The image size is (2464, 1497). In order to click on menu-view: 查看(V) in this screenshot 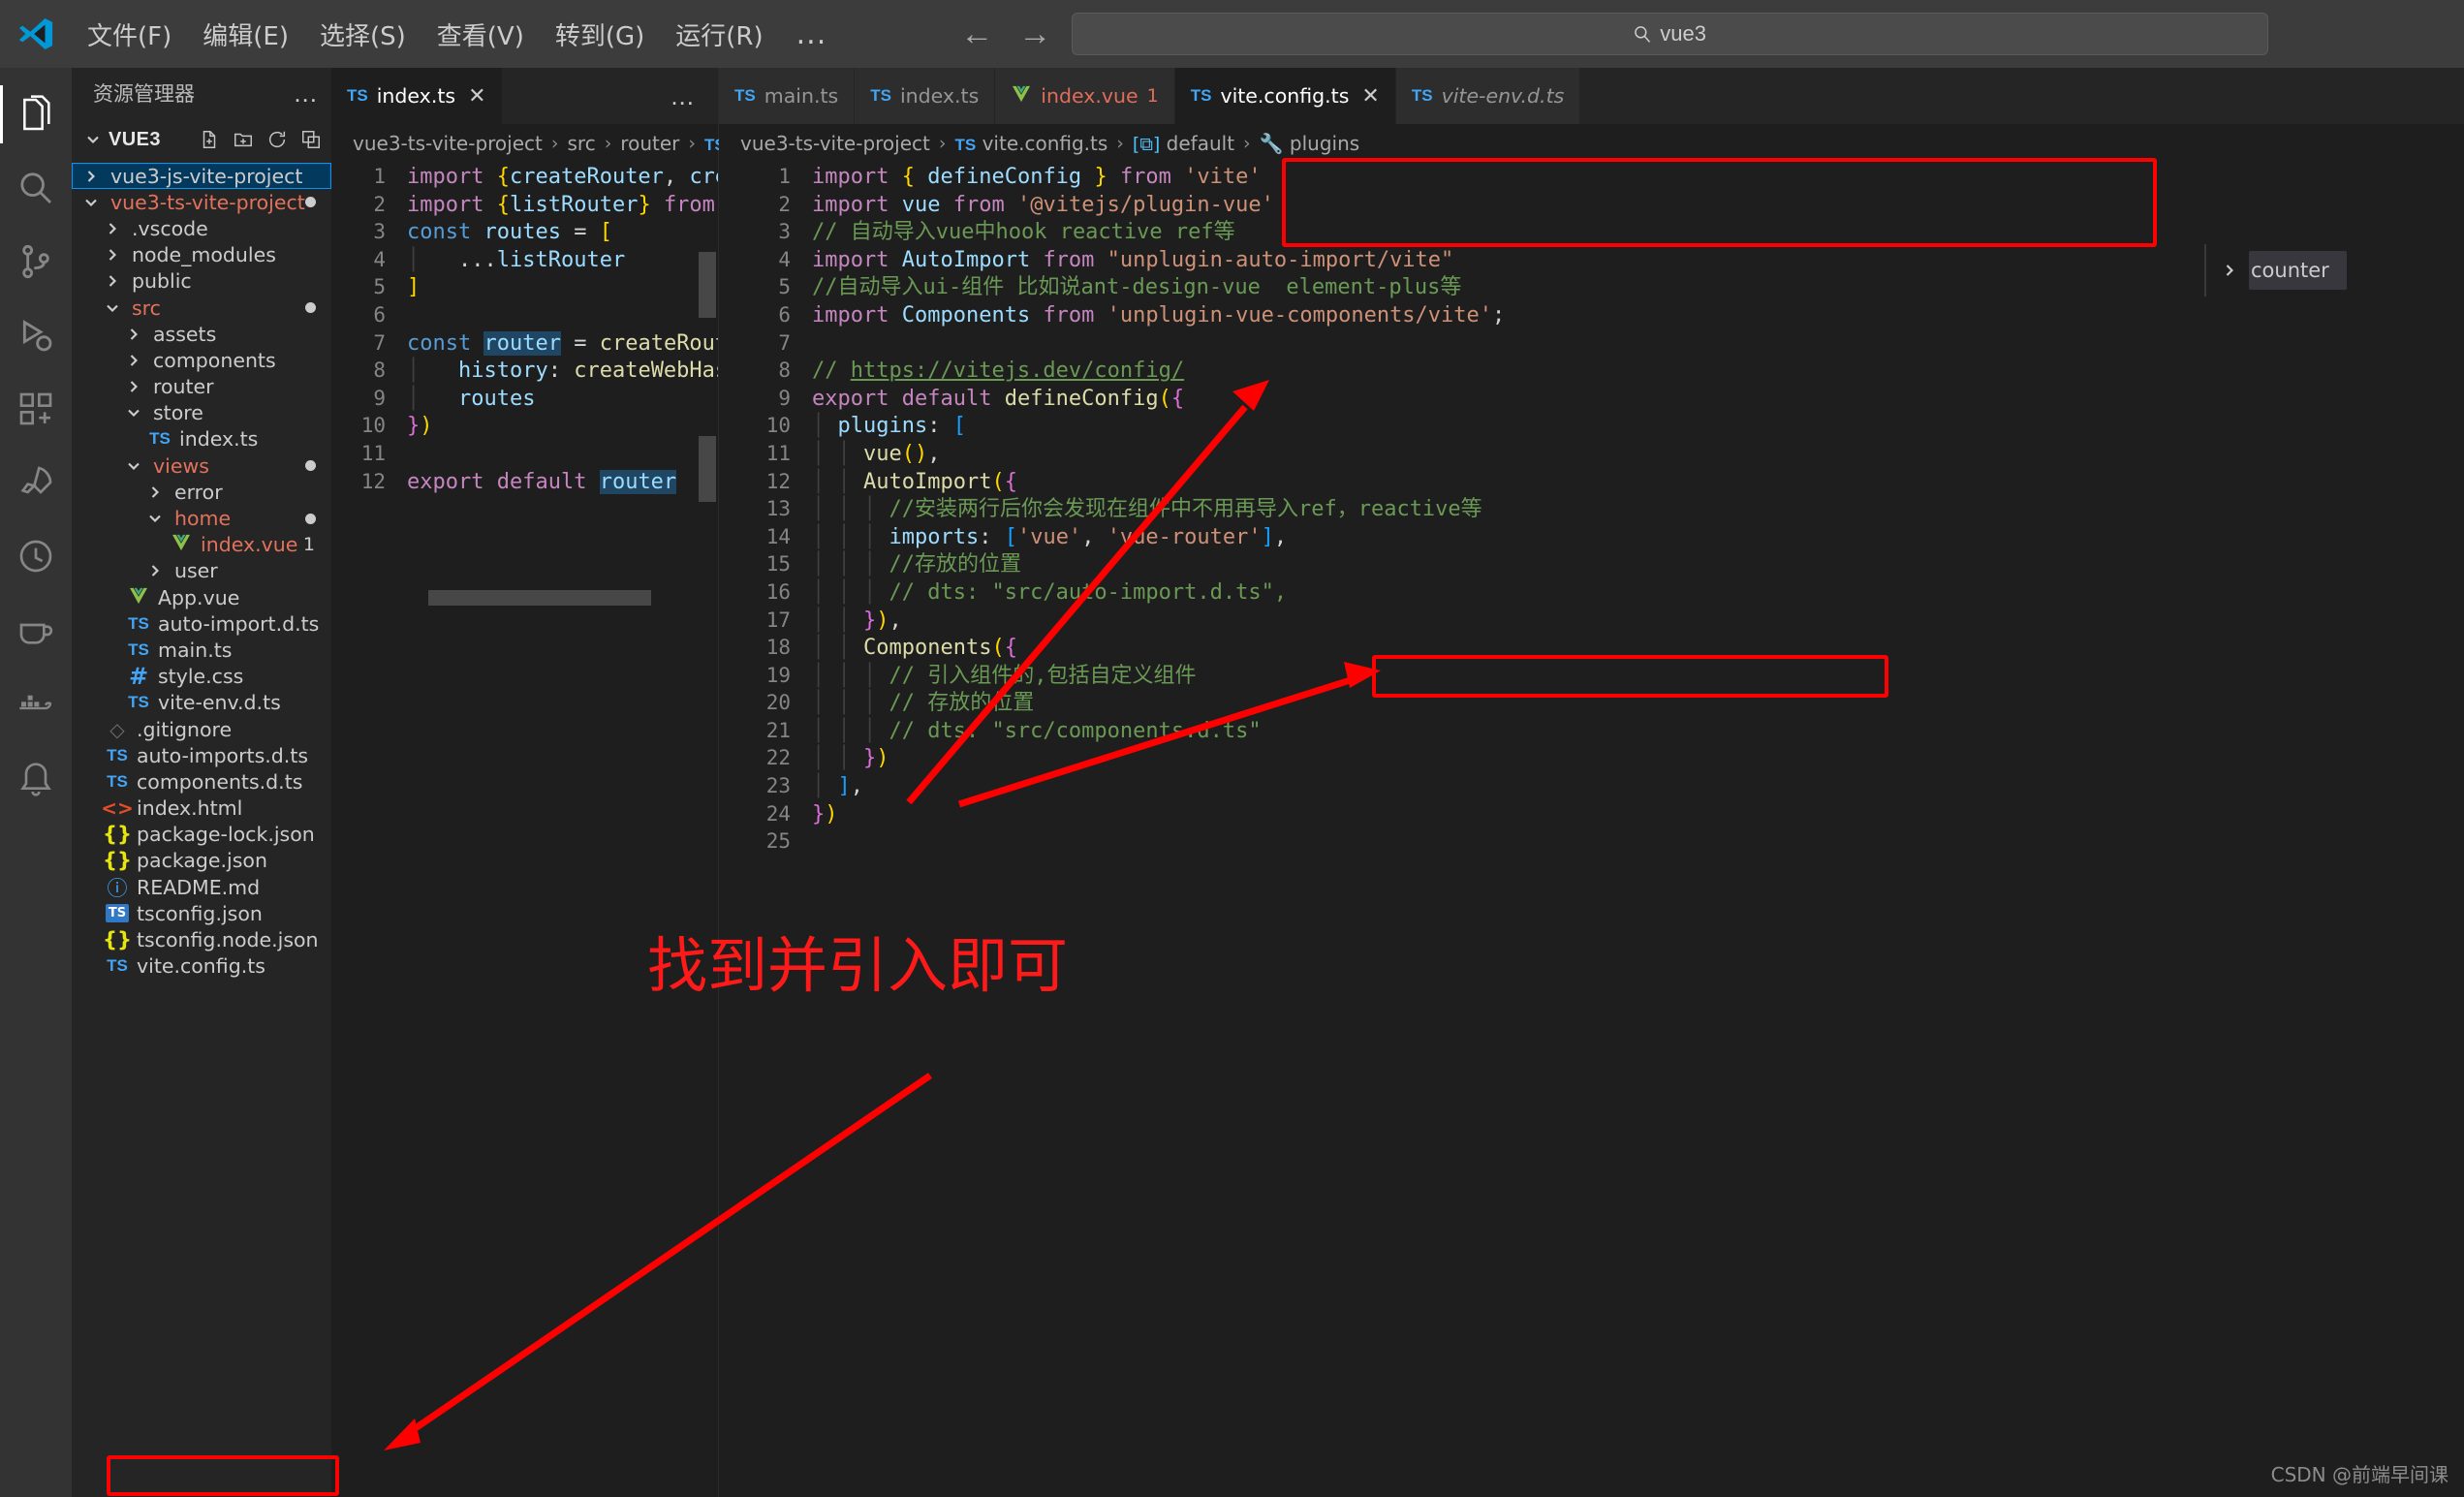, I will do `click(480, 34)`.